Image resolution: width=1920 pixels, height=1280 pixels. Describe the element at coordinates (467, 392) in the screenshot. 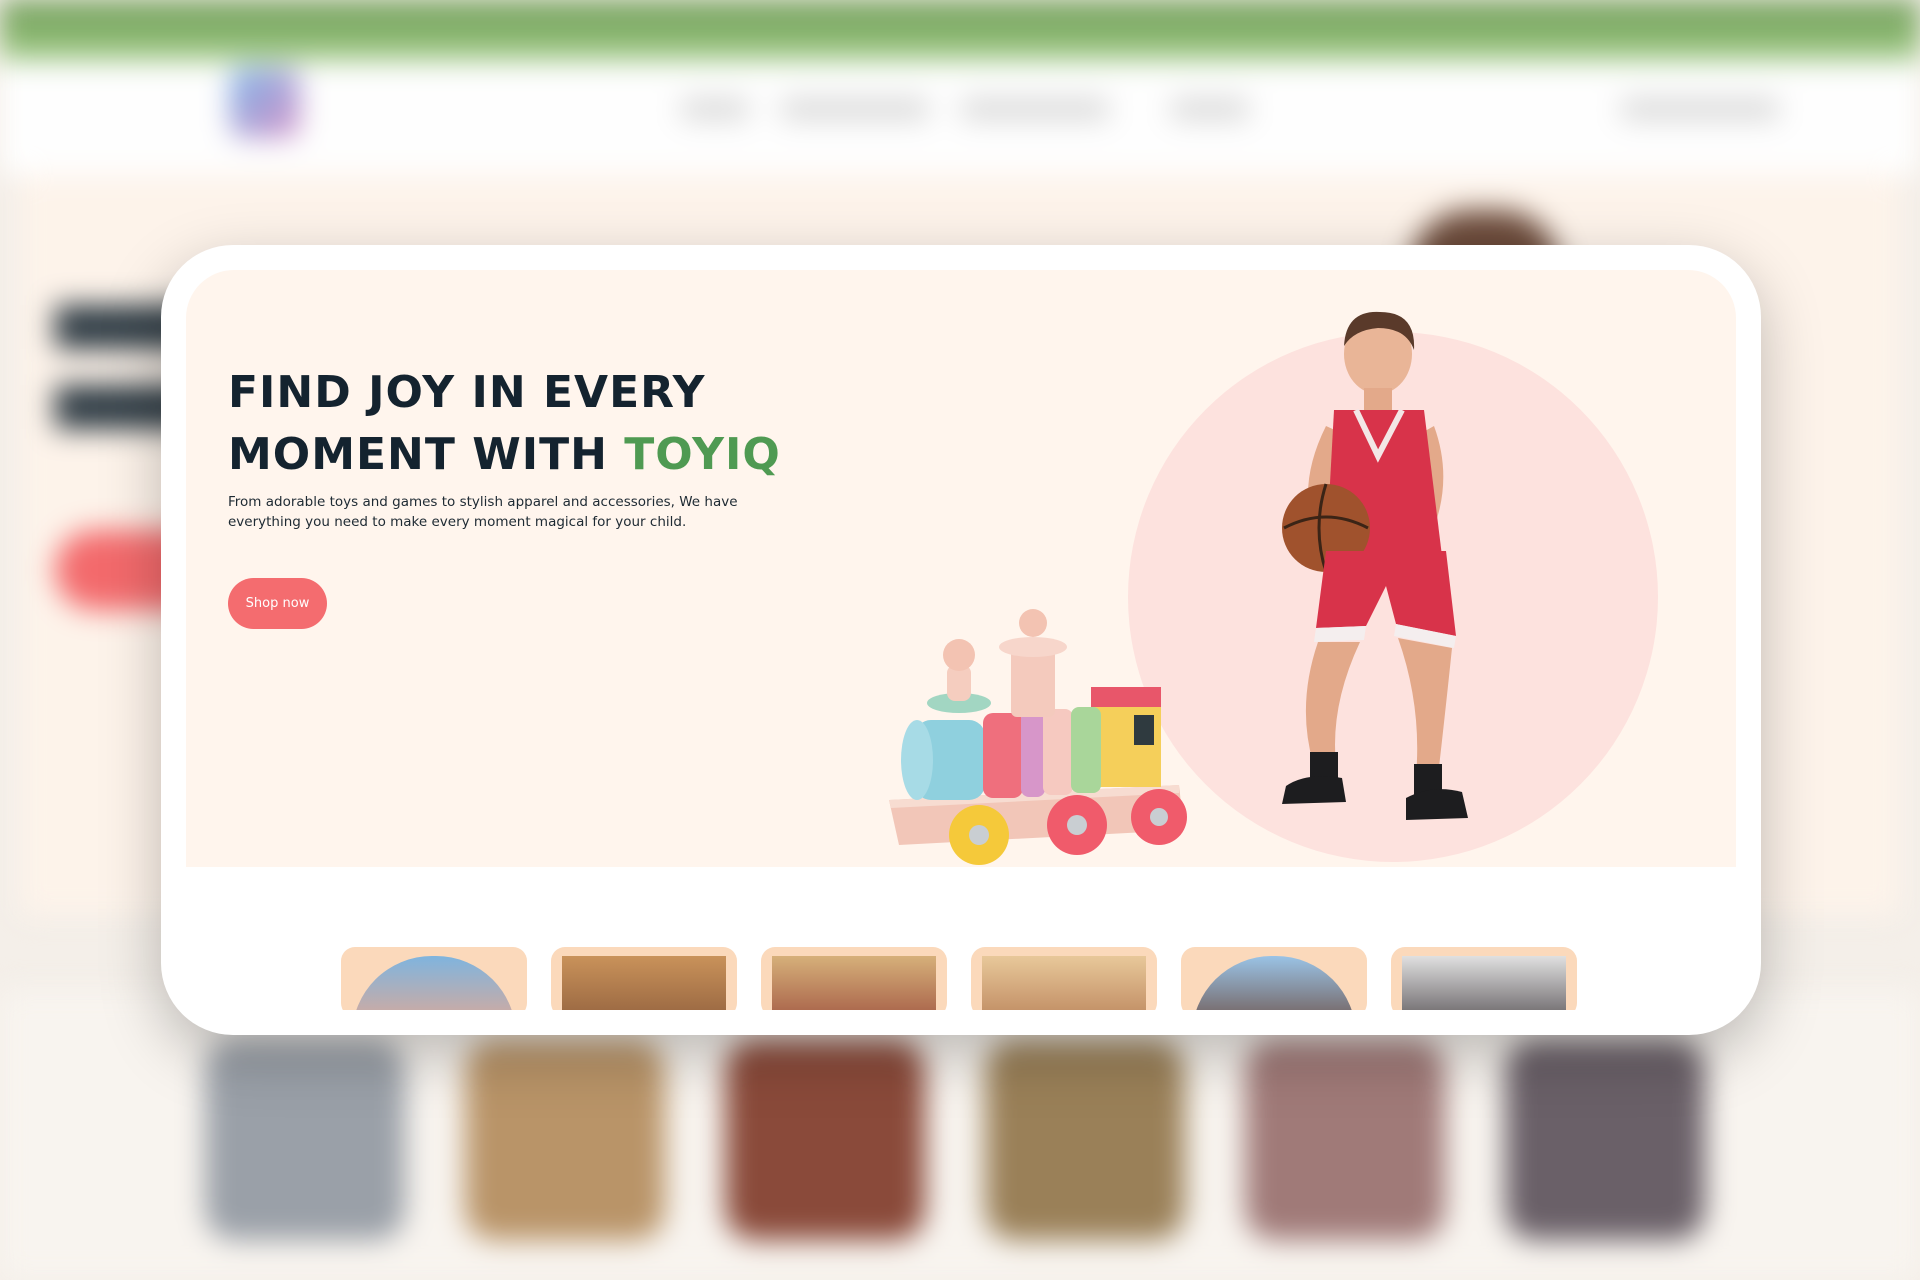

I see `hero-title-line-1: Find joy in every` at that location.